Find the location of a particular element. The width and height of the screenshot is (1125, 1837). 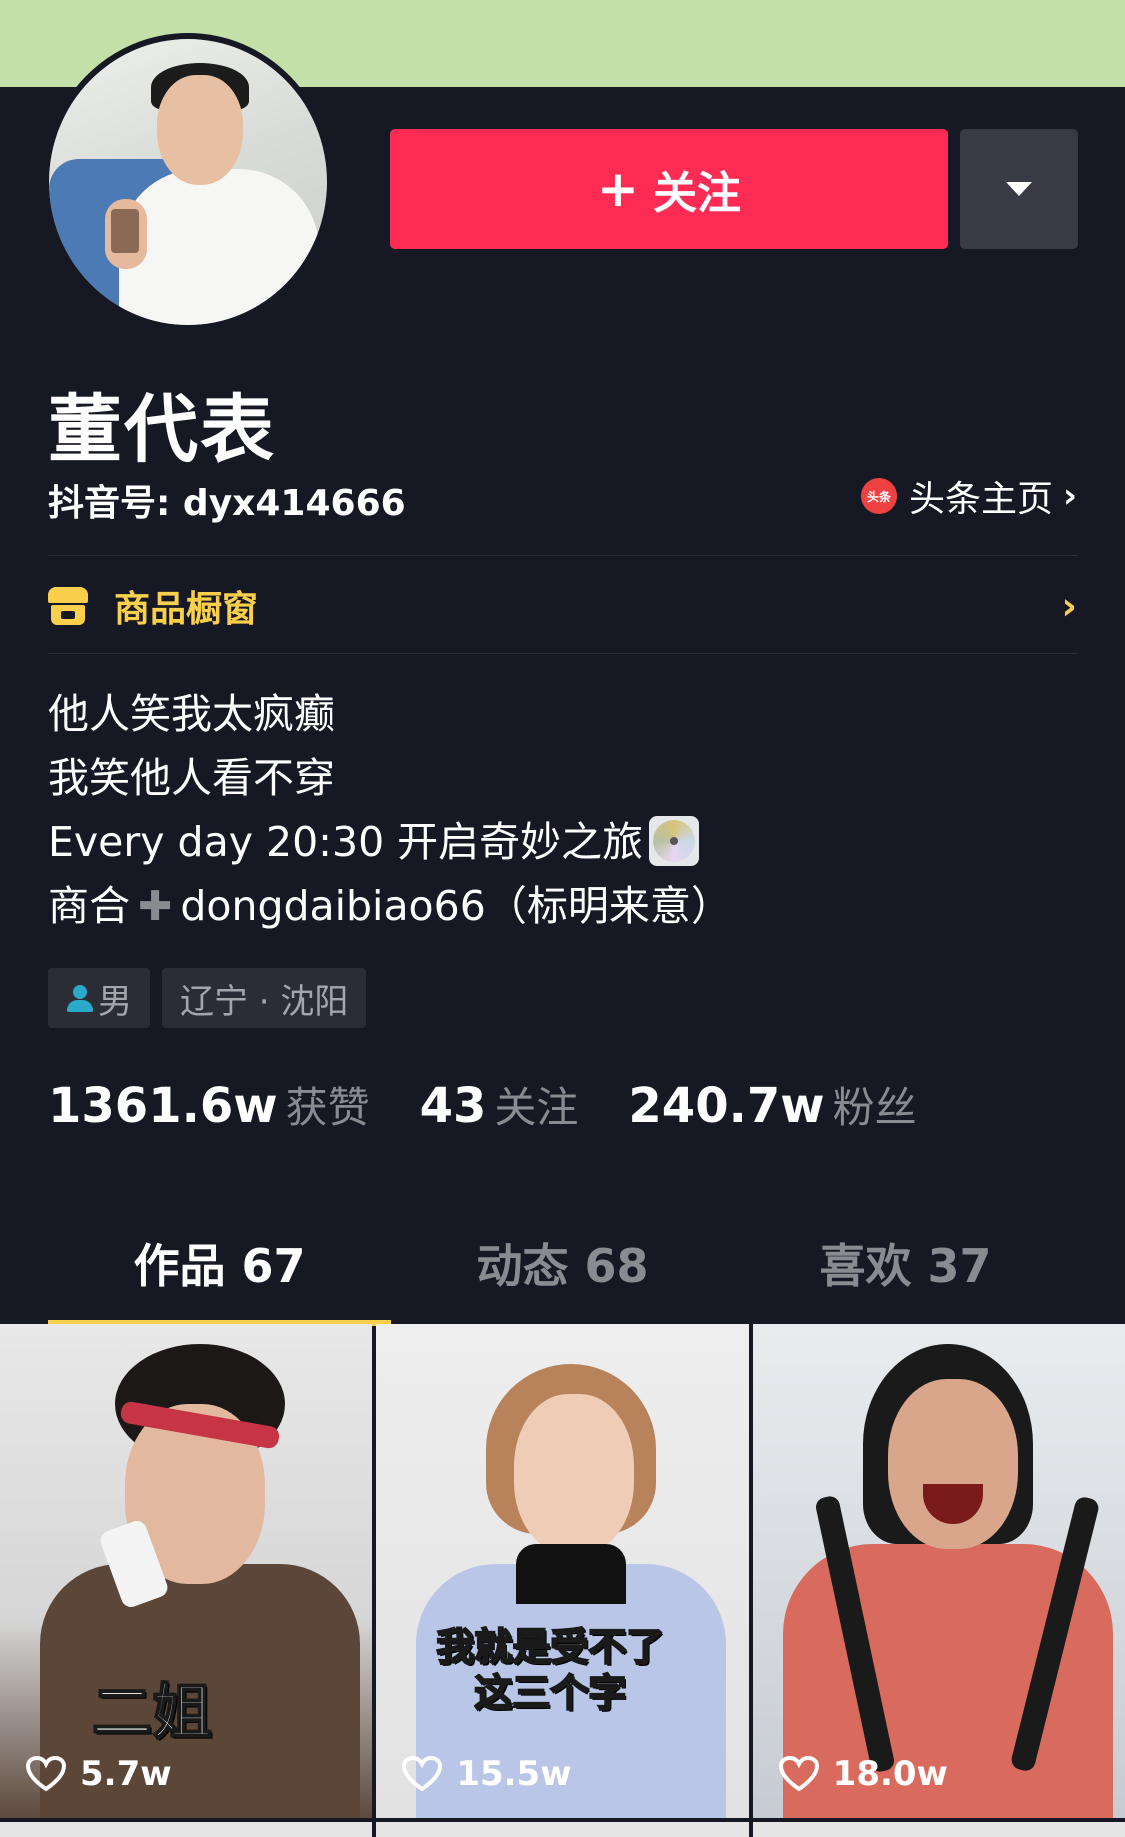

gender-tag: 男 is located at coordinates (99, 998).